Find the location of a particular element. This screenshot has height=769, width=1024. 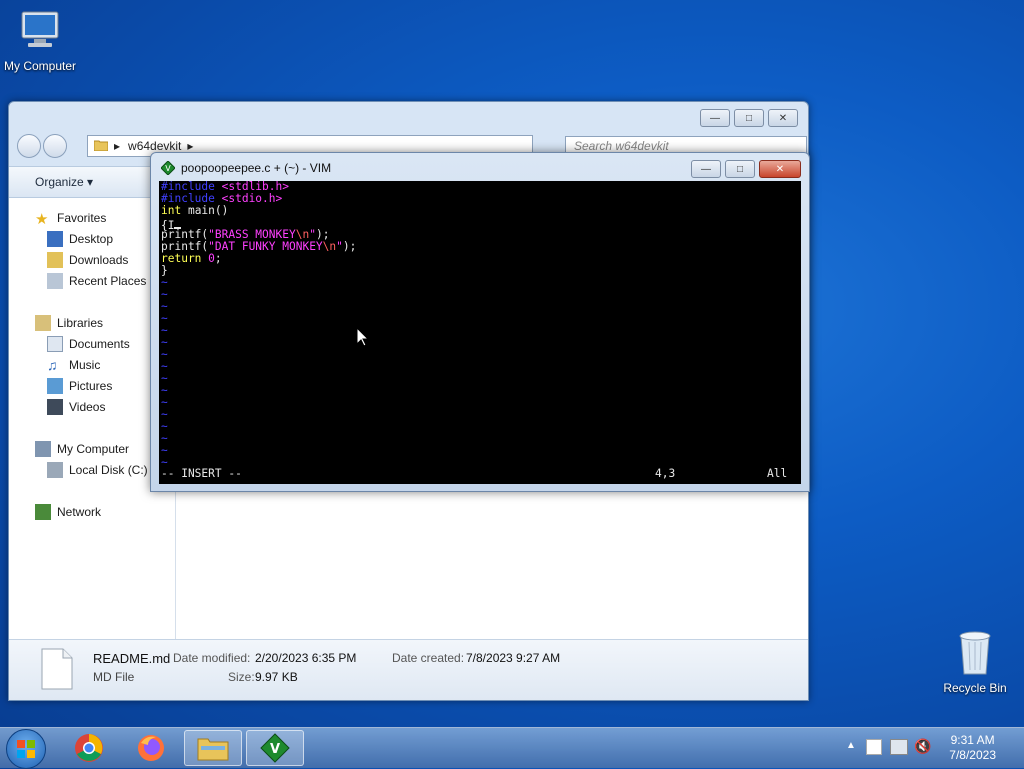

desktop-icon-label: Recycle Bin is located at coordinates (975, 688).